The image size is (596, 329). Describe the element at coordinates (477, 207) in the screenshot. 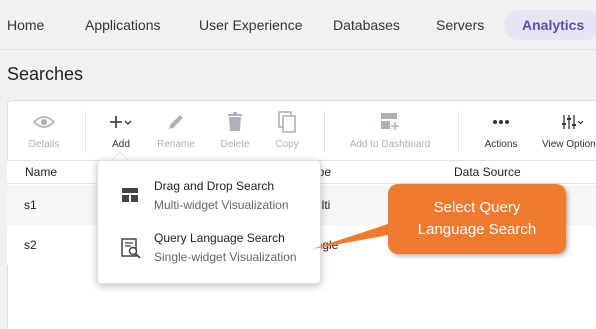

I see `callout-line-1: Select Query` at that location.